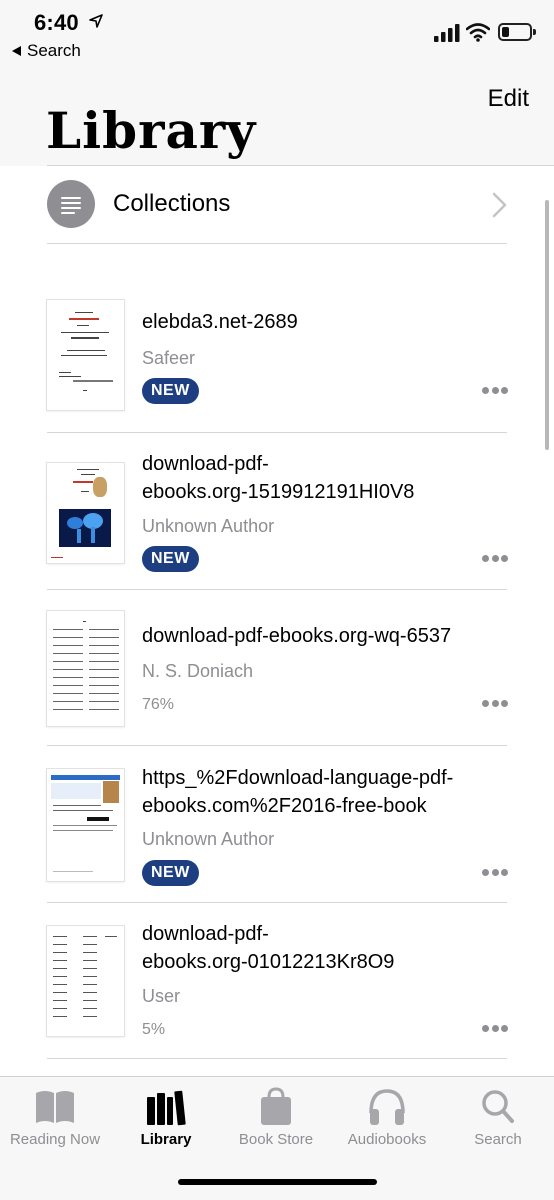 The height and width of the screenshot is (1200, 554). Describe the element at coordinates (154, 1029) in the screenshot. I see `reading-progress: 5%` at that location.